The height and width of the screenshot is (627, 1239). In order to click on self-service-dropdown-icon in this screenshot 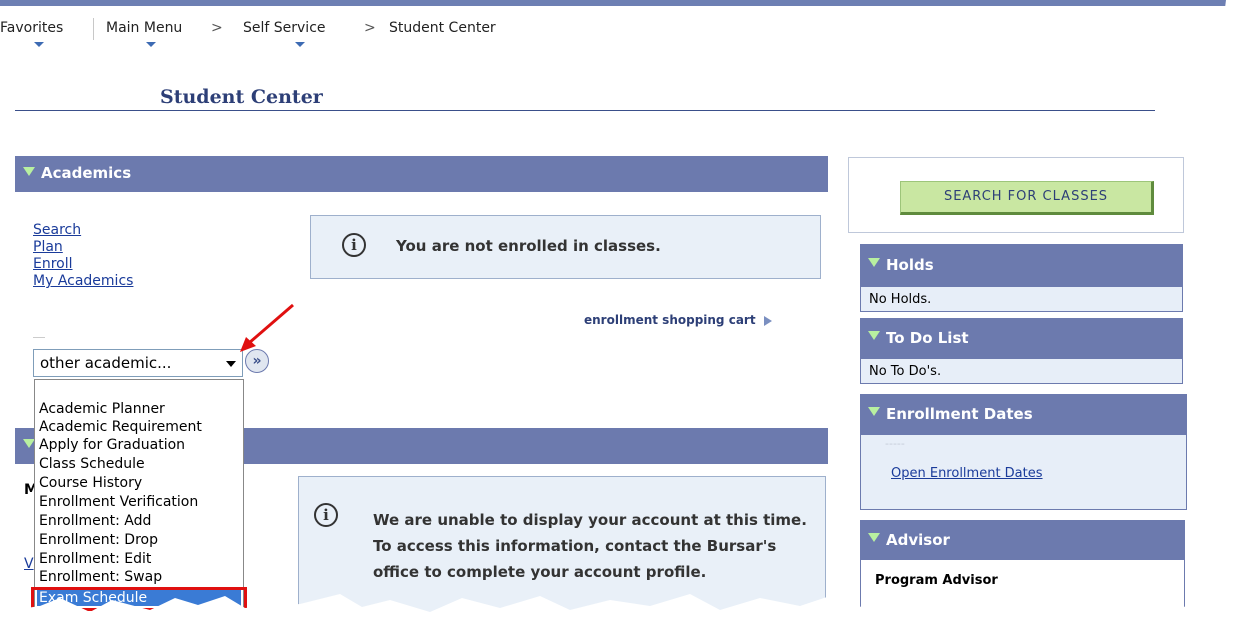, I will do `click(300, 44)`.